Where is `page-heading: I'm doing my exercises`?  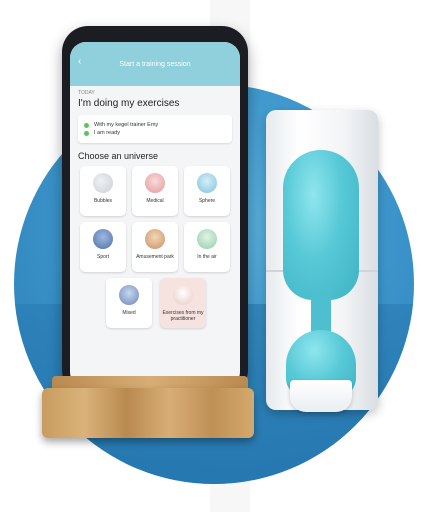 page-heading: I'm doing my exercises is located at coordinates (129, 103).